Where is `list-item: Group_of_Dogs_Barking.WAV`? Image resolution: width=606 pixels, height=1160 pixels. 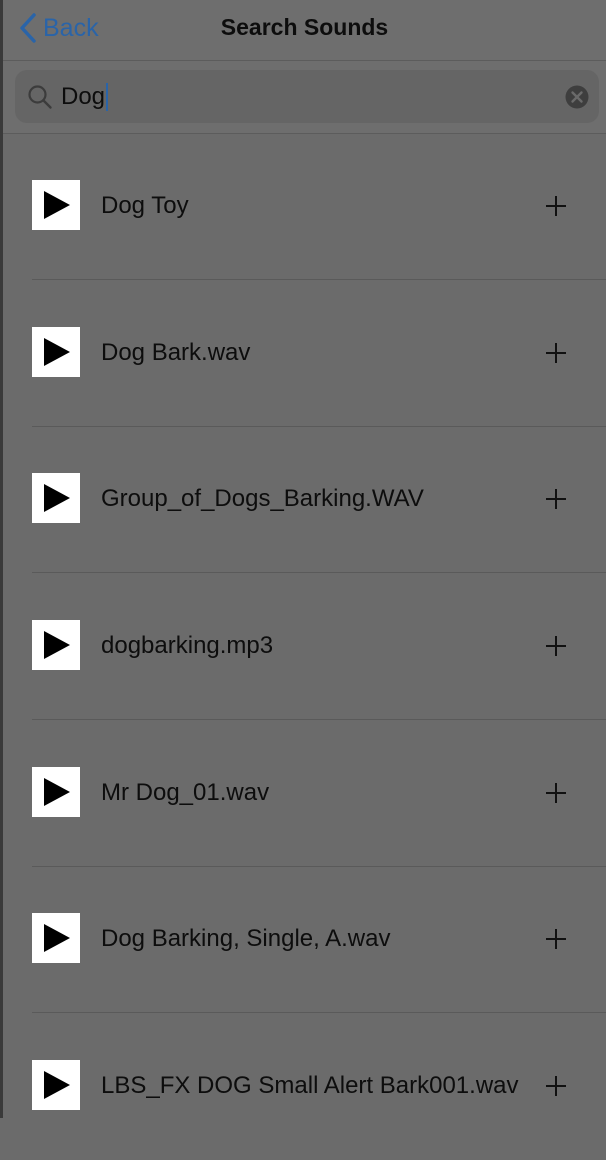 list-item: Group_of_Dogs_Barking.WAV is located at coordinates (304, 500).